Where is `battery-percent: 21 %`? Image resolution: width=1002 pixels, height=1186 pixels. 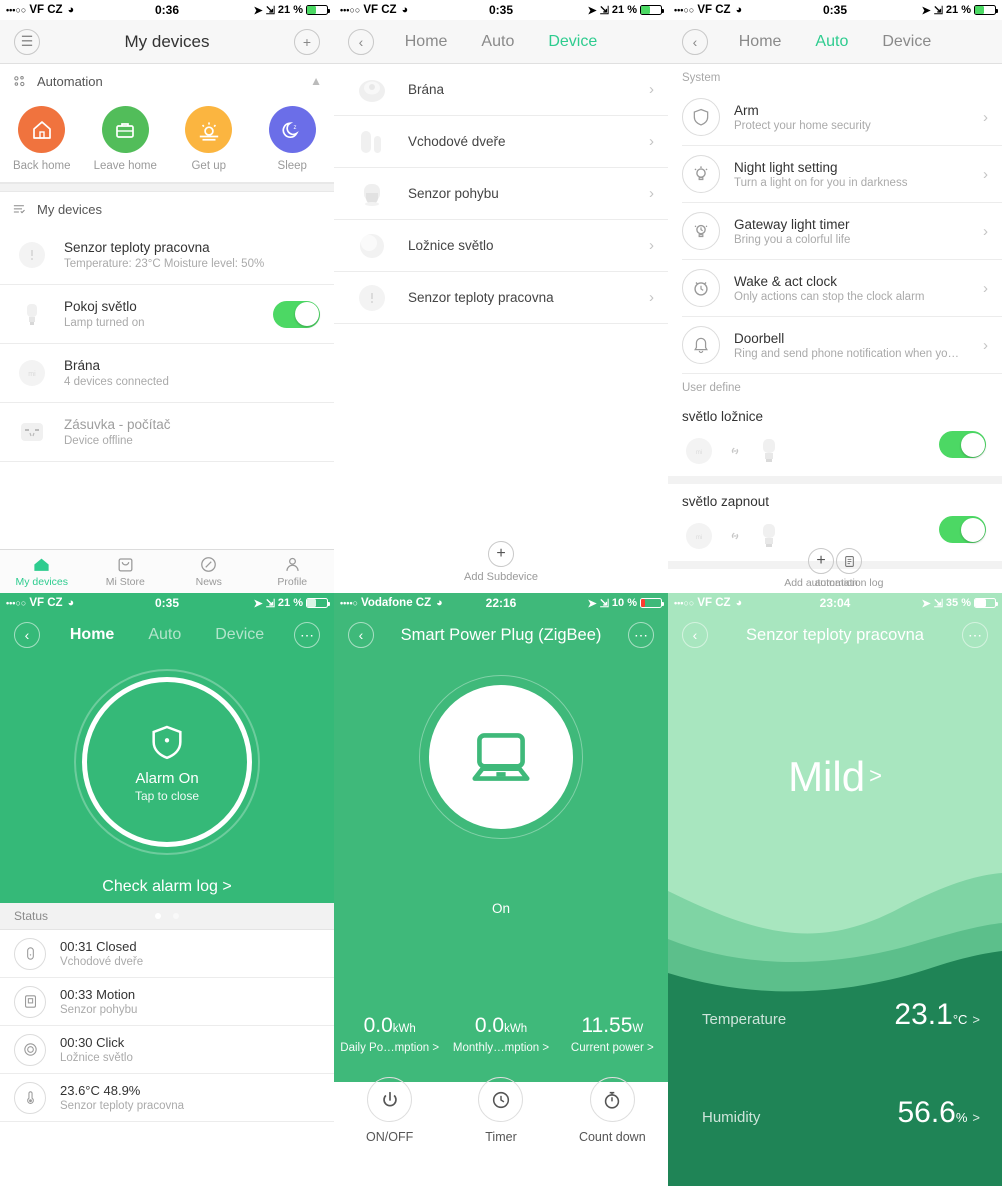
battery-percent: 21 % is located at coordinates (290, 603).